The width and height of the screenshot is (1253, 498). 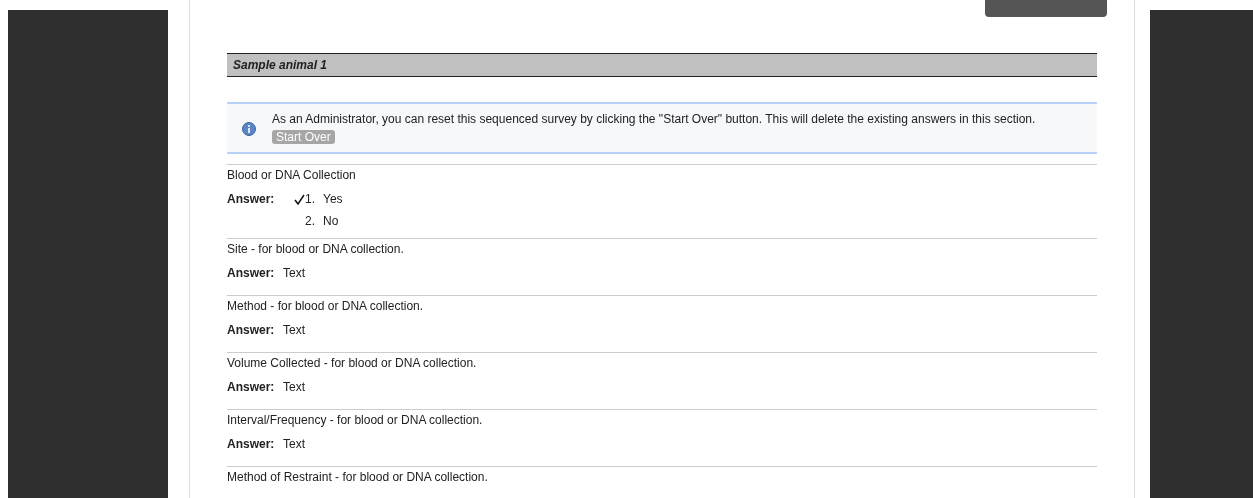 I want to click on question-text: Volume Collected - for blood or DNA collection., so click(x=352, y=363).